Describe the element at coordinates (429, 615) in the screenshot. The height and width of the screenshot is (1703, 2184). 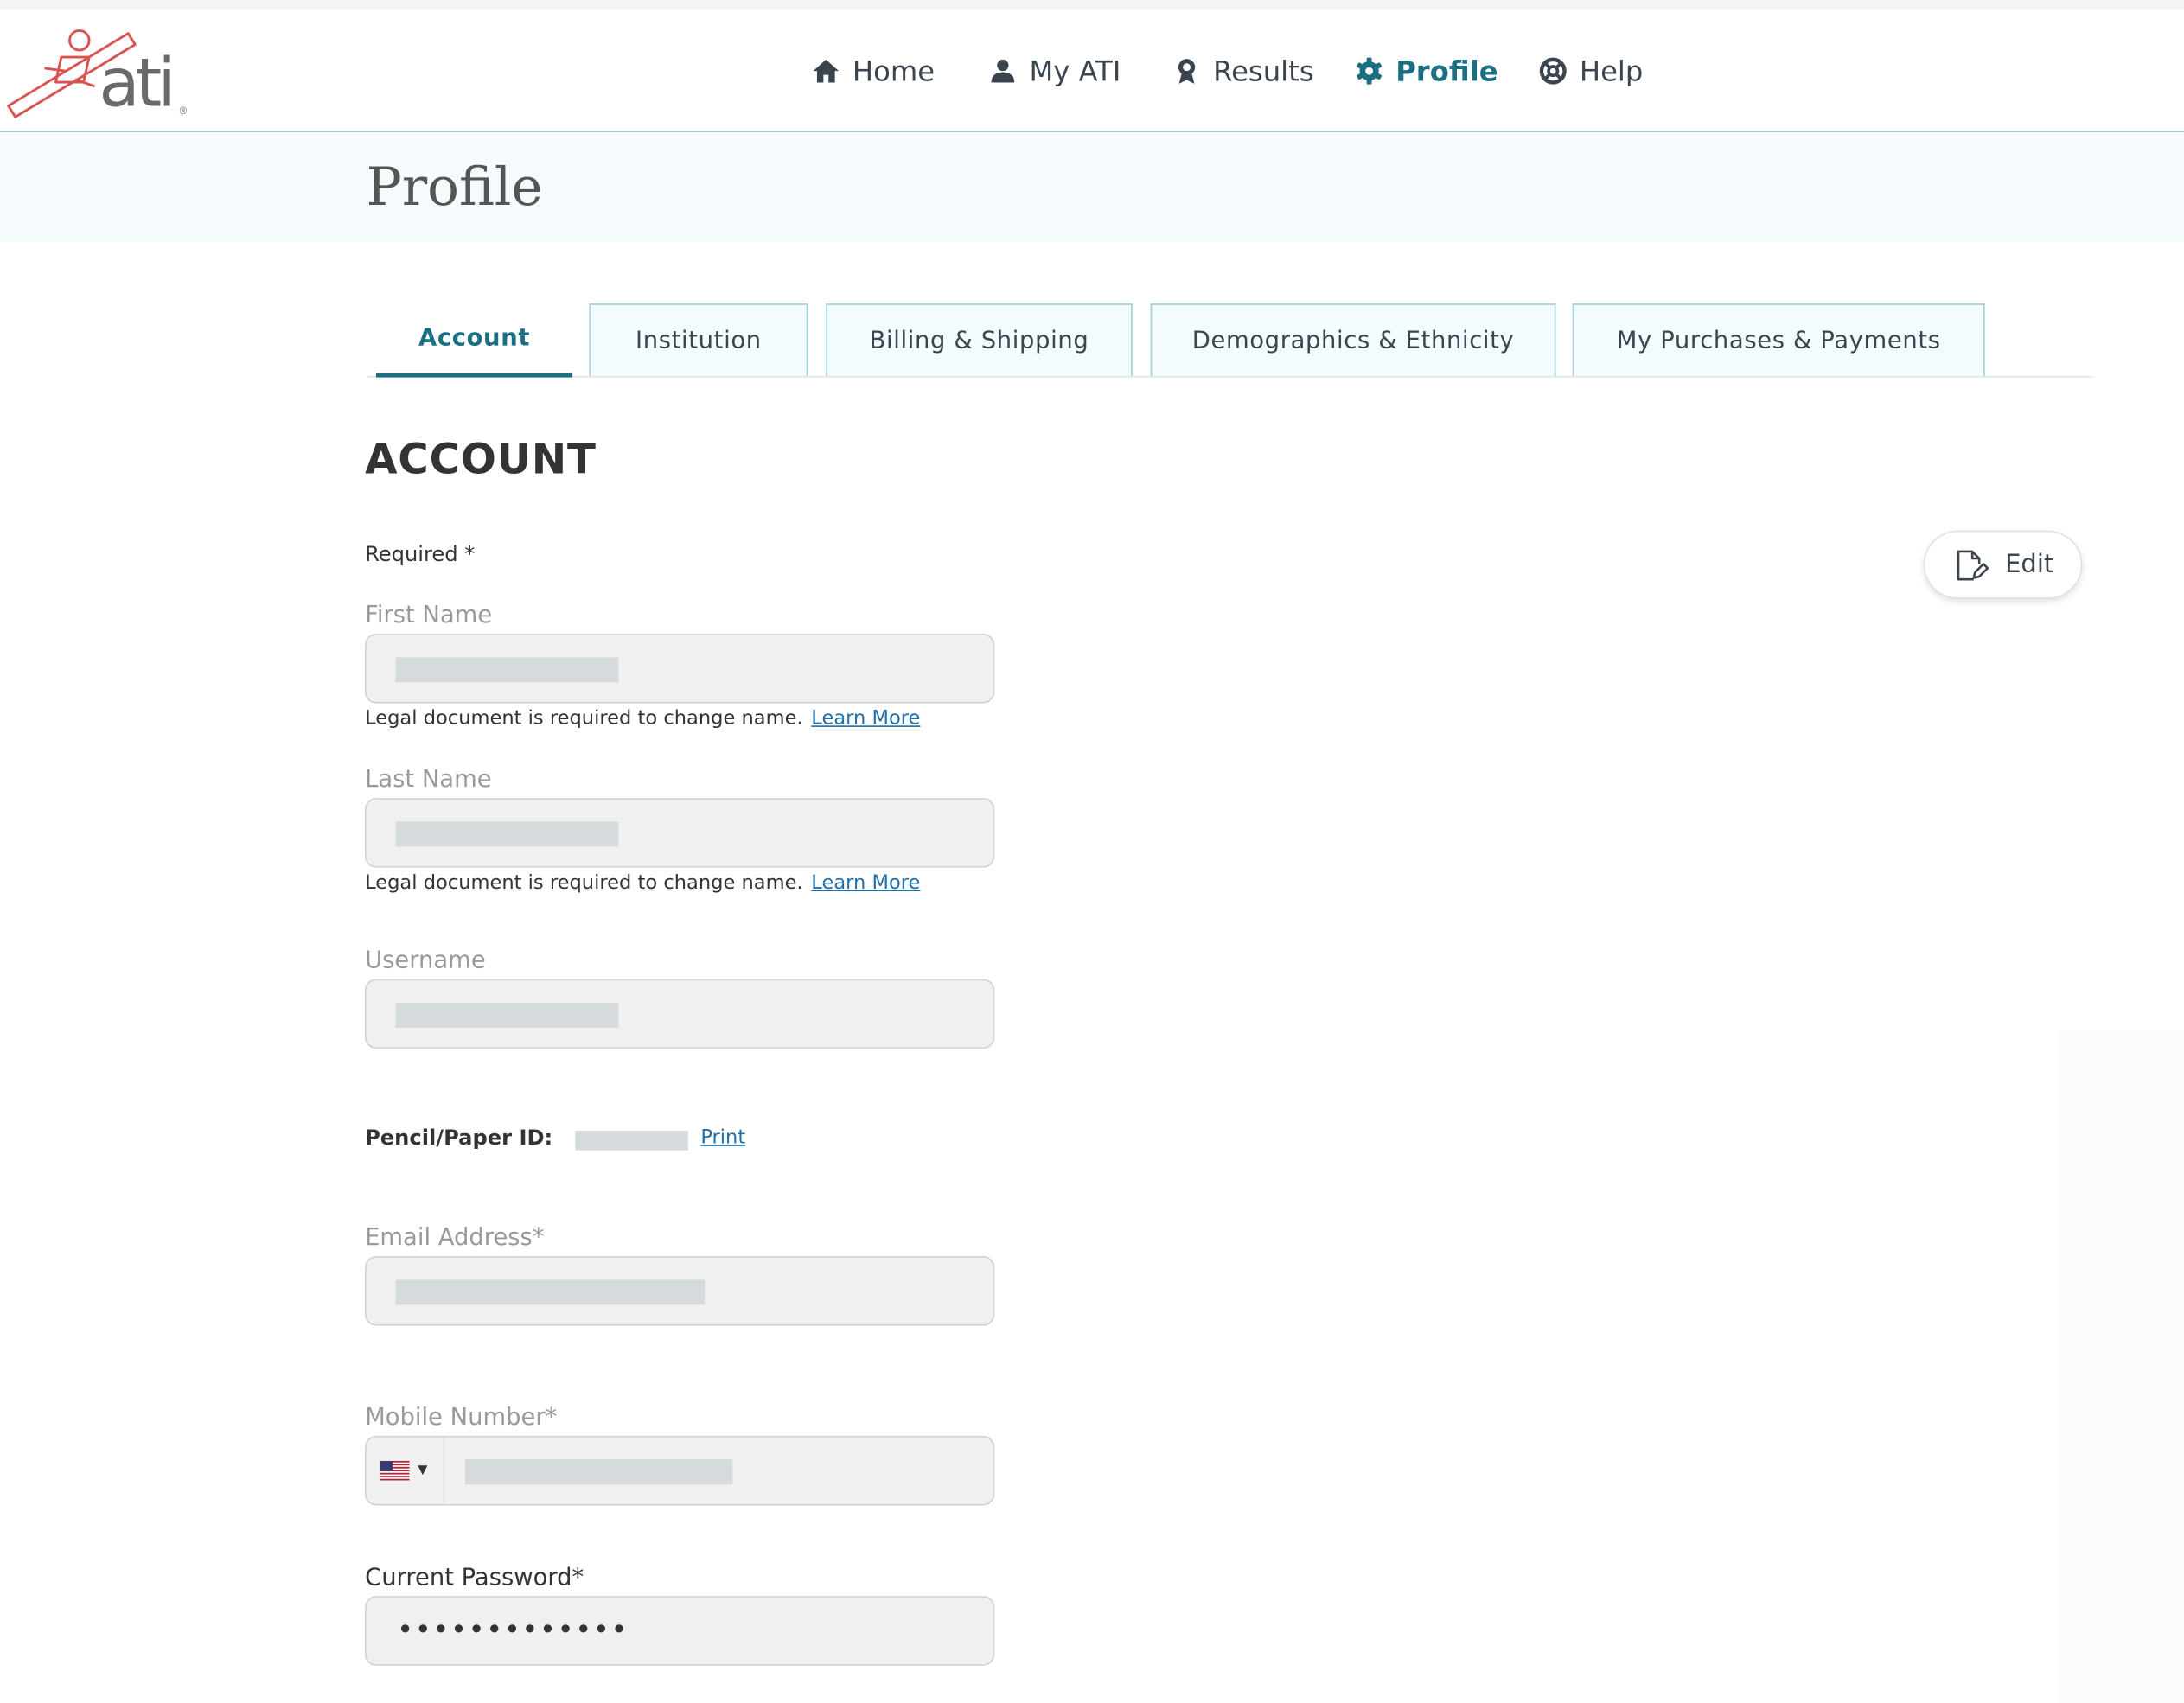
I see `first-name-label: First Name` at that location.